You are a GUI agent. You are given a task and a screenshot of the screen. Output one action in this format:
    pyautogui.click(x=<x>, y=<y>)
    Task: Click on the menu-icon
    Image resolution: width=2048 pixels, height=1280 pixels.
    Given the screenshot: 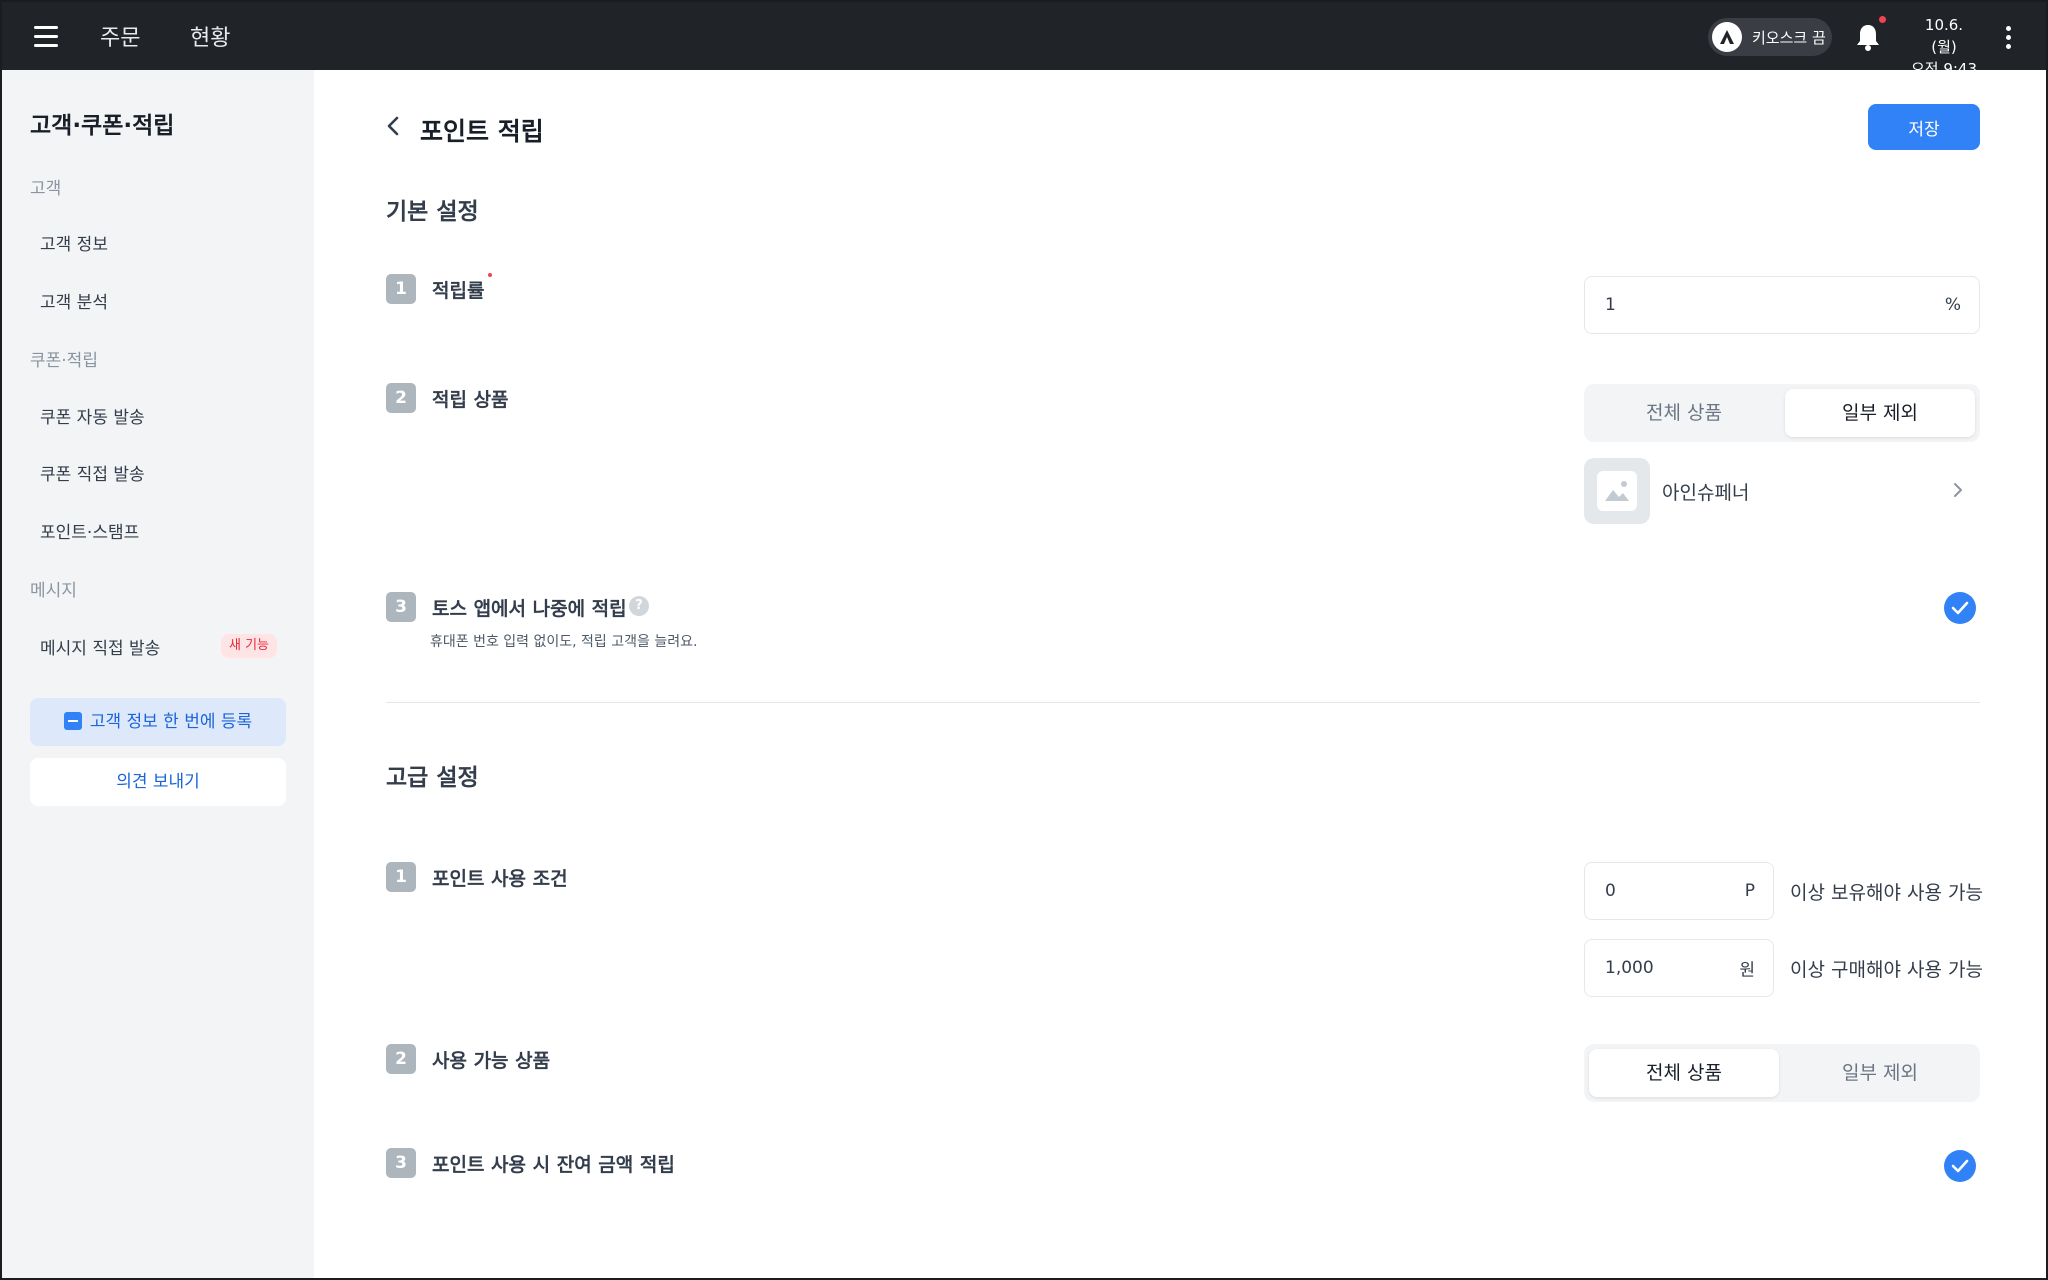 What is the action you would take?
    pyautogui.click(x=46, y=36)
    